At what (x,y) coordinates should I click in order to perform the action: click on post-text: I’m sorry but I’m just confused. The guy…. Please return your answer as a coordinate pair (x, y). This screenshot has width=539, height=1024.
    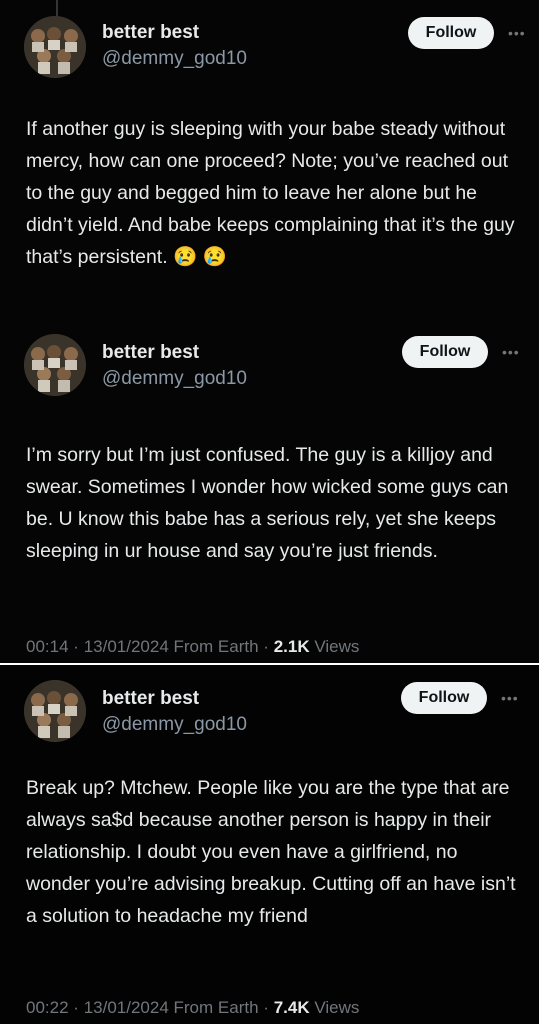
    Looking at the image, I should click on (267, 503).